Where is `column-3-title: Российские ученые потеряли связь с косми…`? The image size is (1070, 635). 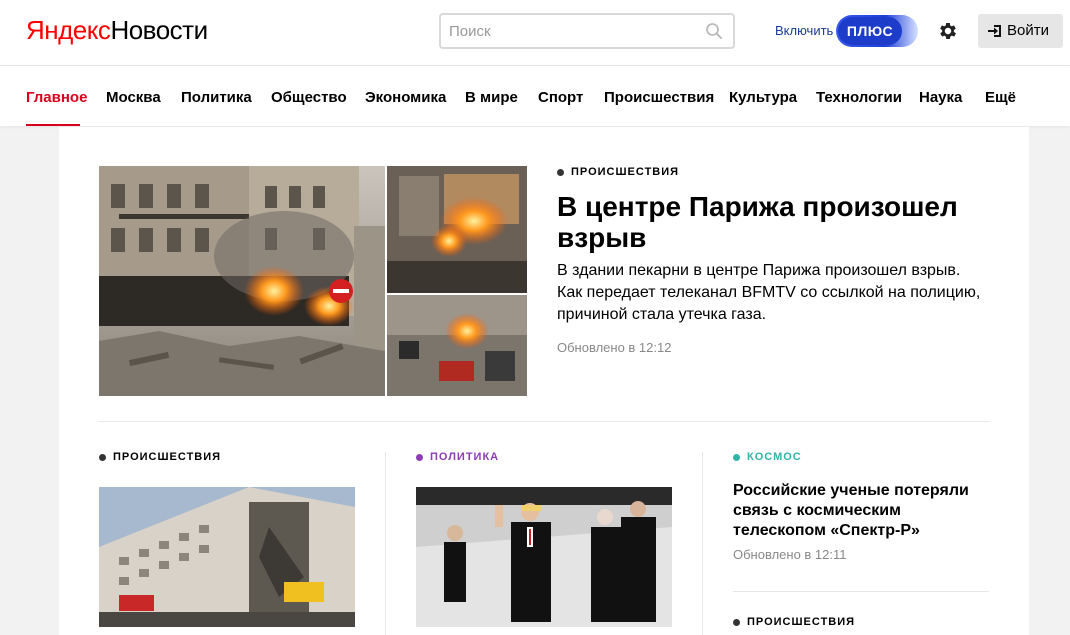
column-3-title: Российские ученые потеряли связь с косми… is located at coordinates (865, 511).